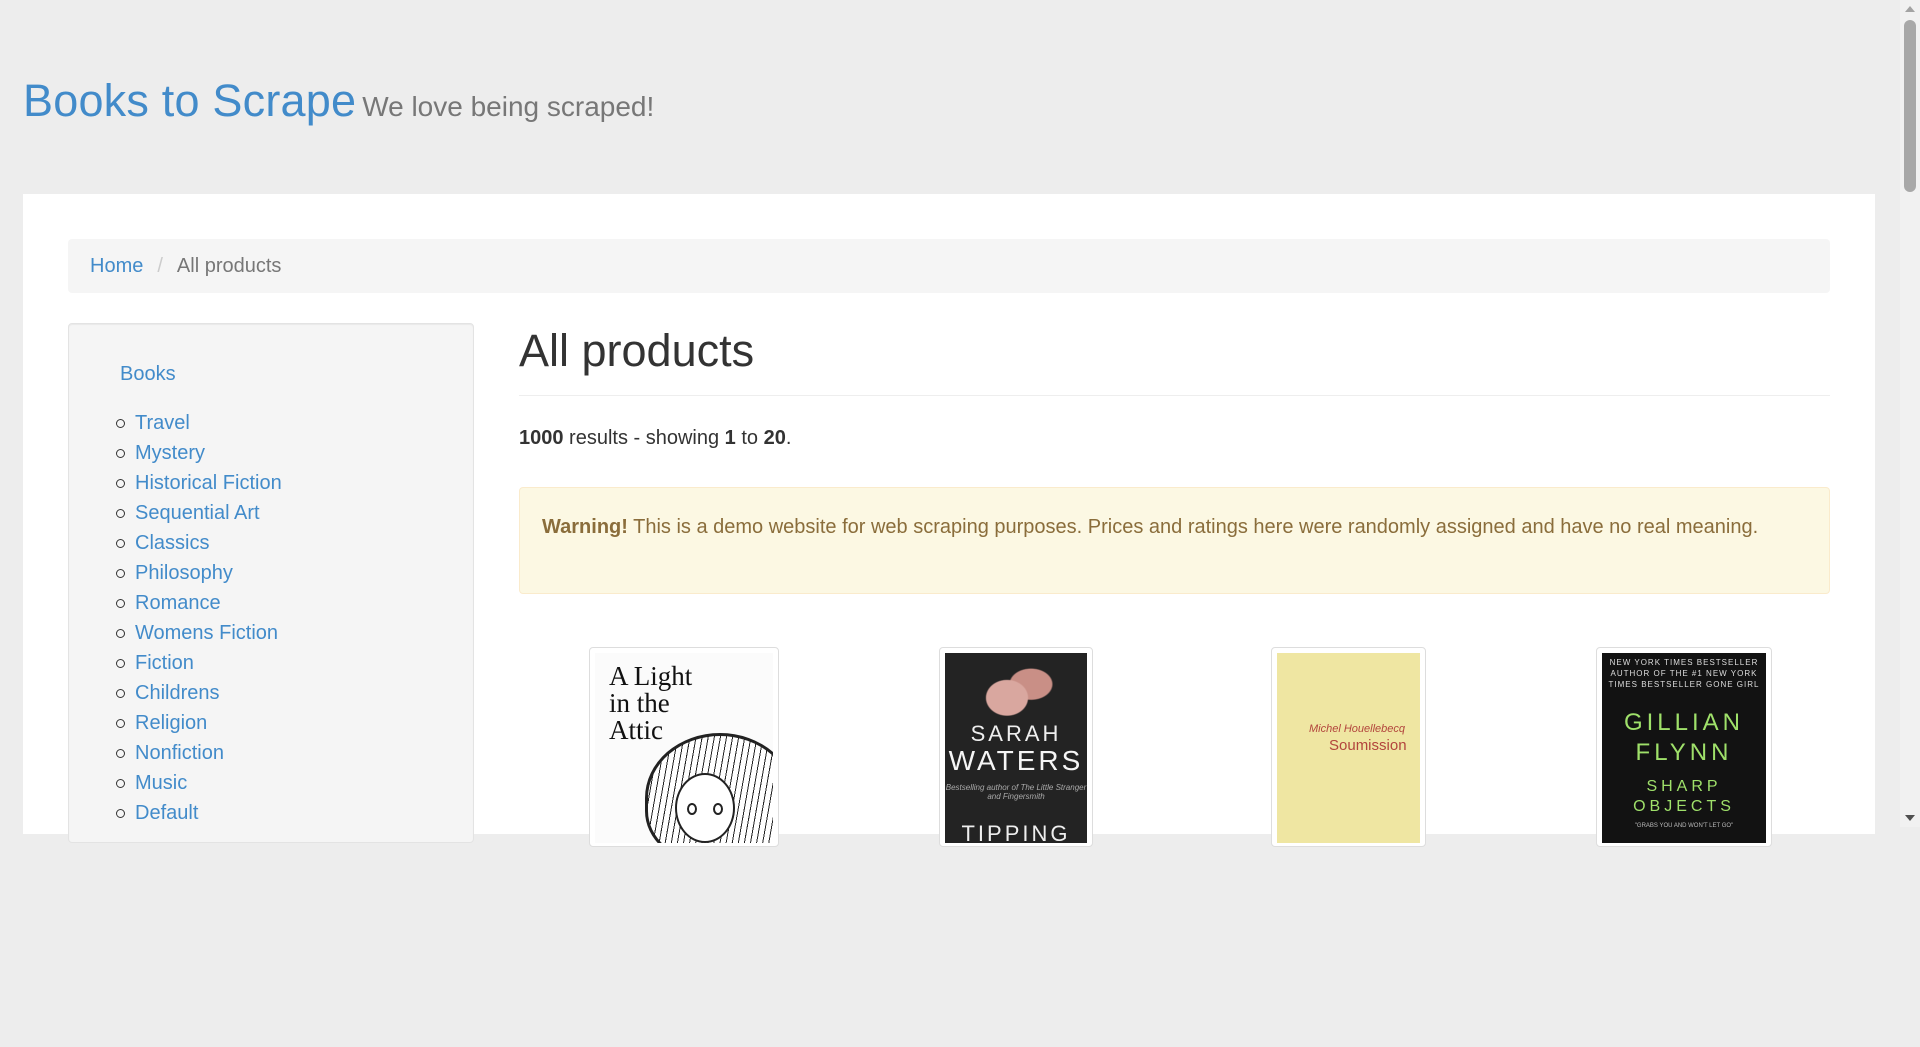  I want to click on sidebar-books-link: Books, so click(148, 374).